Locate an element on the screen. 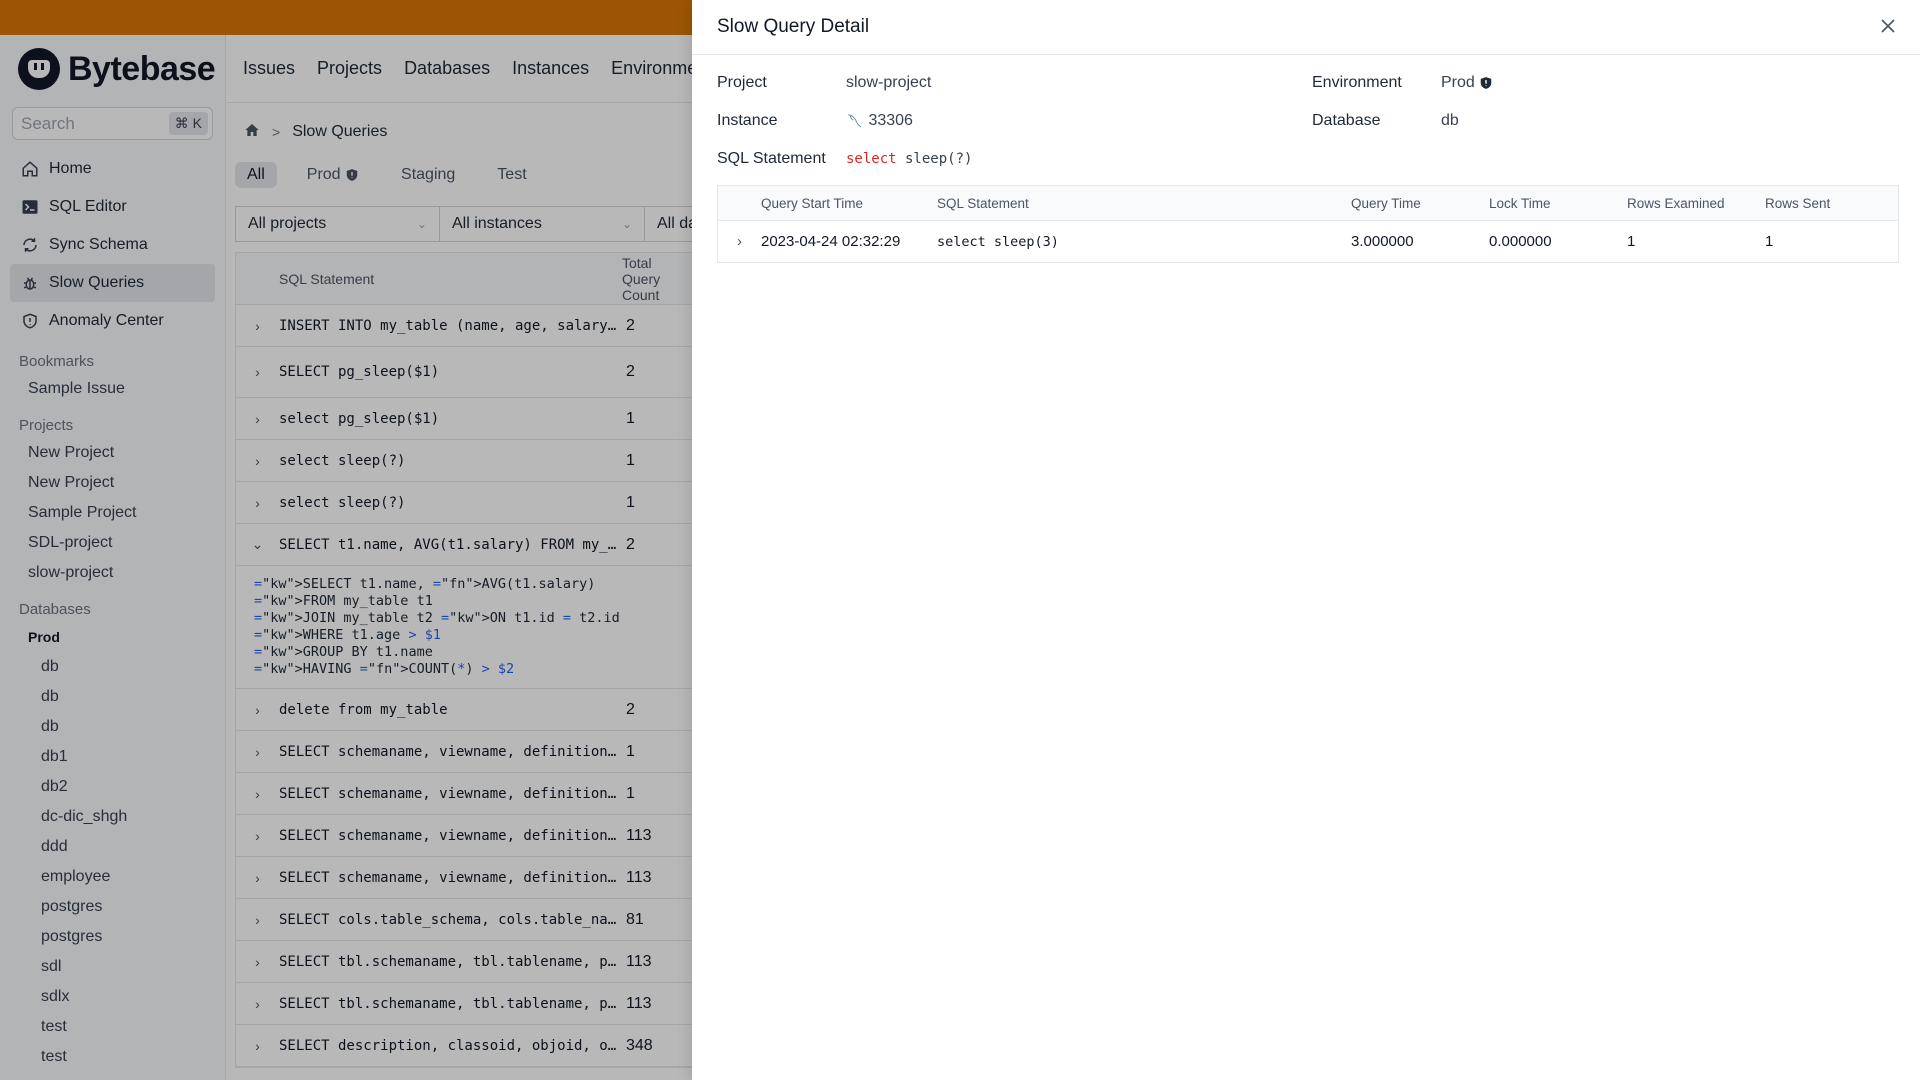  column-lock-time: Lock Time is located at coordinates (1520, 203).